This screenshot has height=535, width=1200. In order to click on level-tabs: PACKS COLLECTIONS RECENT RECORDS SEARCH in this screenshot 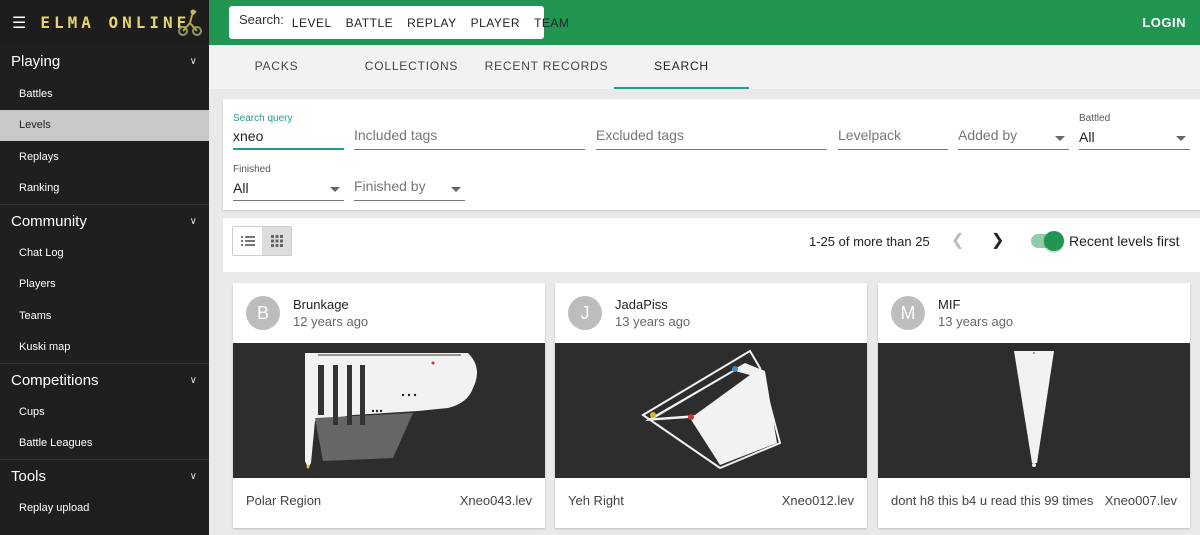, I will do `click(704, 67)`.